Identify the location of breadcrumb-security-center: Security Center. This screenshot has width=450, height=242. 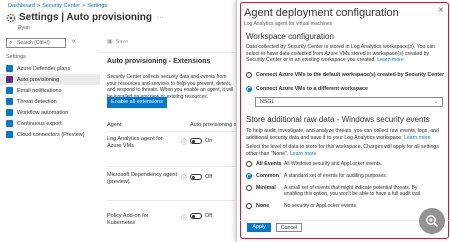
(61, 6).